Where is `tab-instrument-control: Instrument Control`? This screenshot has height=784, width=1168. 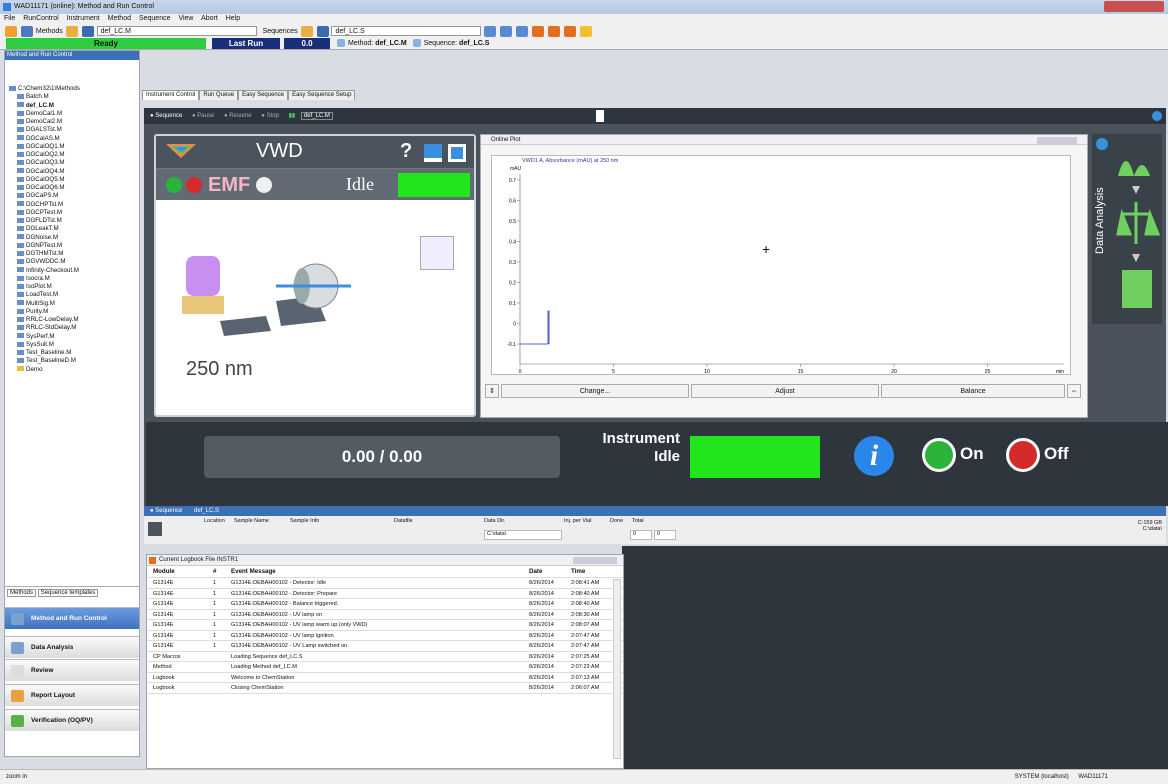
tab-instrument-control: Instrument Control is located at coordinates (171, 95).